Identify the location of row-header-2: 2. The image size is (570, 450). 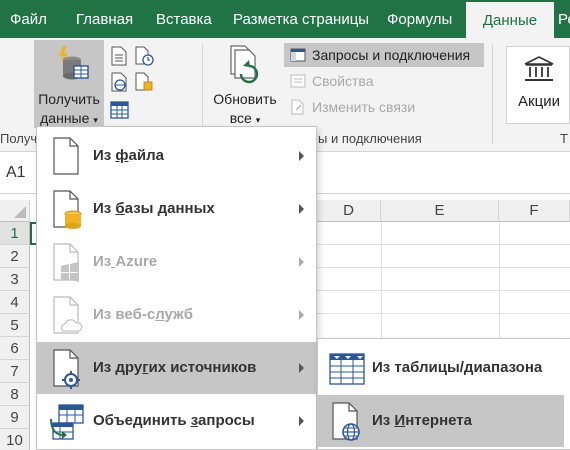
(15, 256).